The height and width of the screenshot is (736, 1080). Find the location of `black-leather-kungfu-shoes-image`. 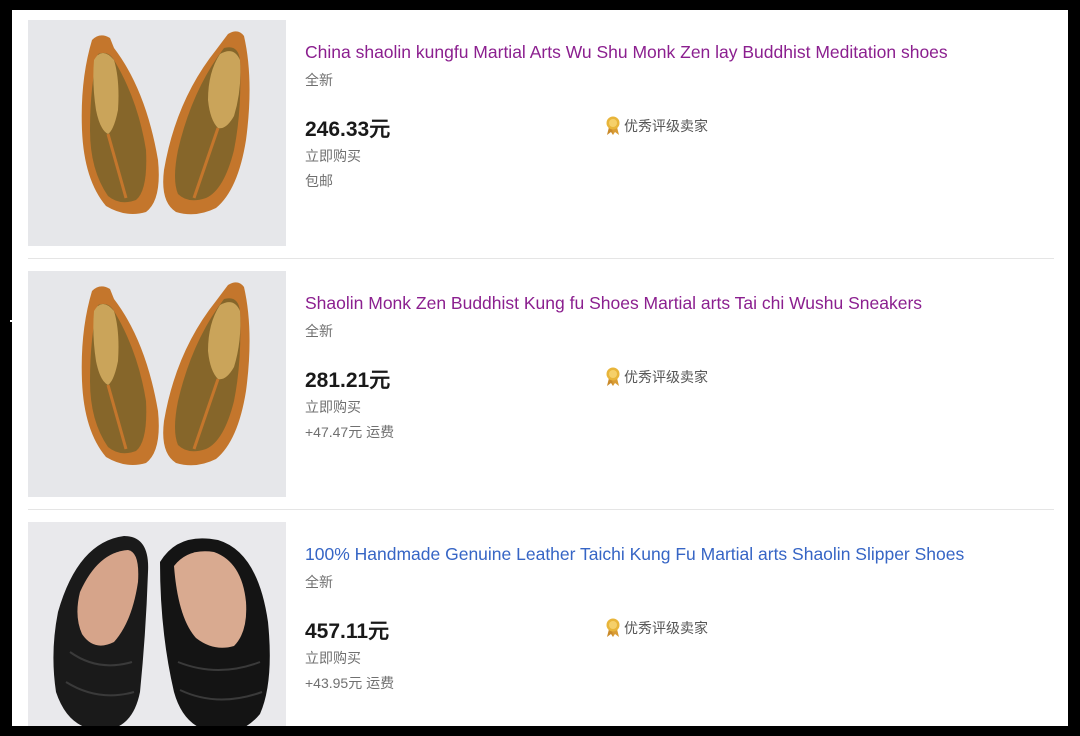

black-leather-kungfu-shoes-image is located at coordinates (157, 624).